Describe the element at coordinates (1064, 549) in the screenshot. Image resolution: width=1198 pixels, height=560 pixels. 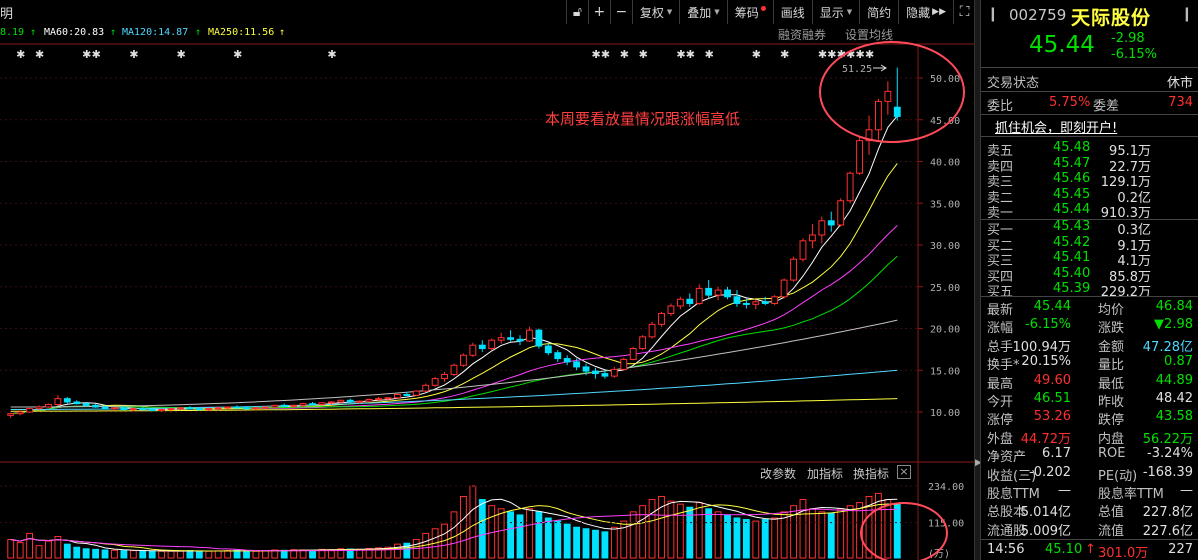
I see `tick-price: 45.10` at that location.